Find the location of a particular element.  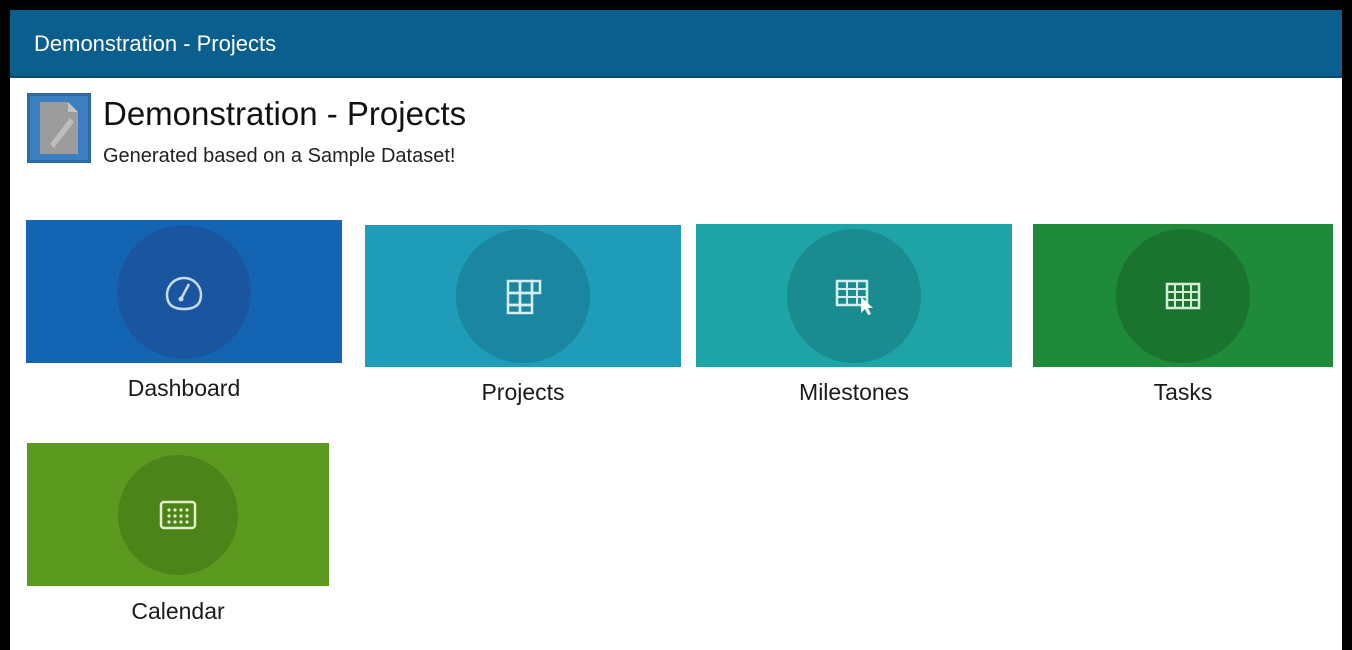

table-icon is located at coordinates (1183, 295).